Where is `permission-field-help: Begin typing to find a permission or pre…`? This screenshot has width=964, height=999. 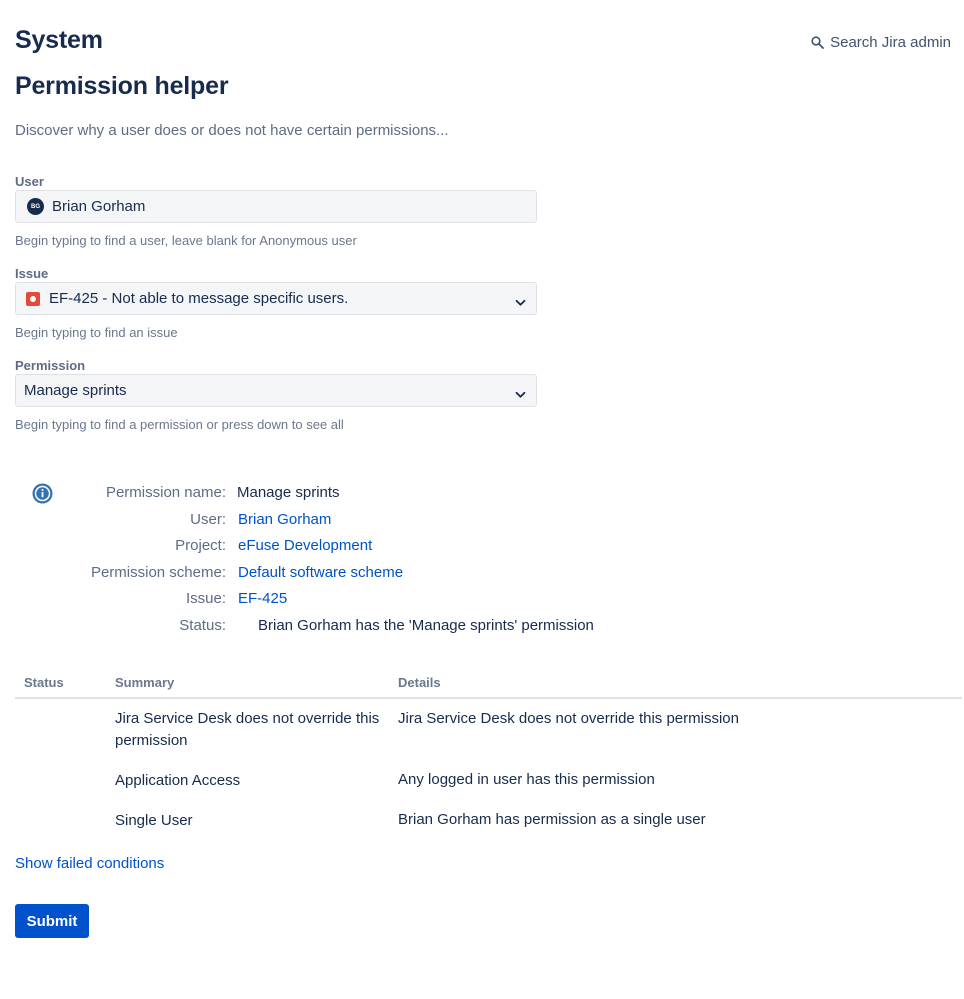
permission-field-help: Begin typing to find a permission or pre… is located at coordinates (179, 424).